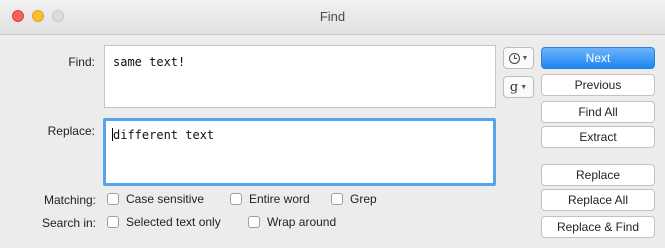 The image size is (665, 248). I want to click on selected-text-only-checkbox: Selected text only, so click(164, 222).